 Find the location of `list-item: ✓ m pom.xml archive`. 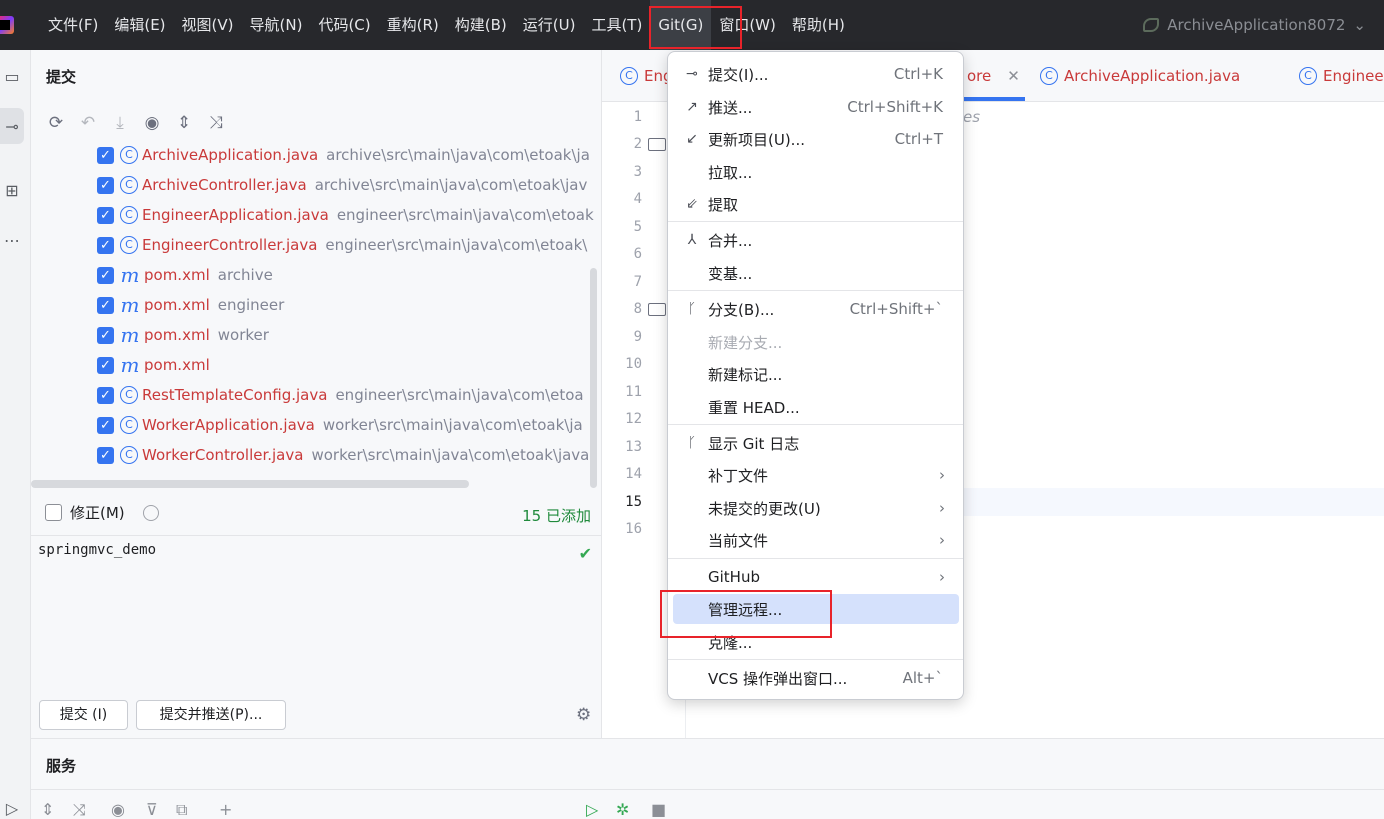

list-item: ✓ m pom.xml archive is located at coordinates (185, 275).